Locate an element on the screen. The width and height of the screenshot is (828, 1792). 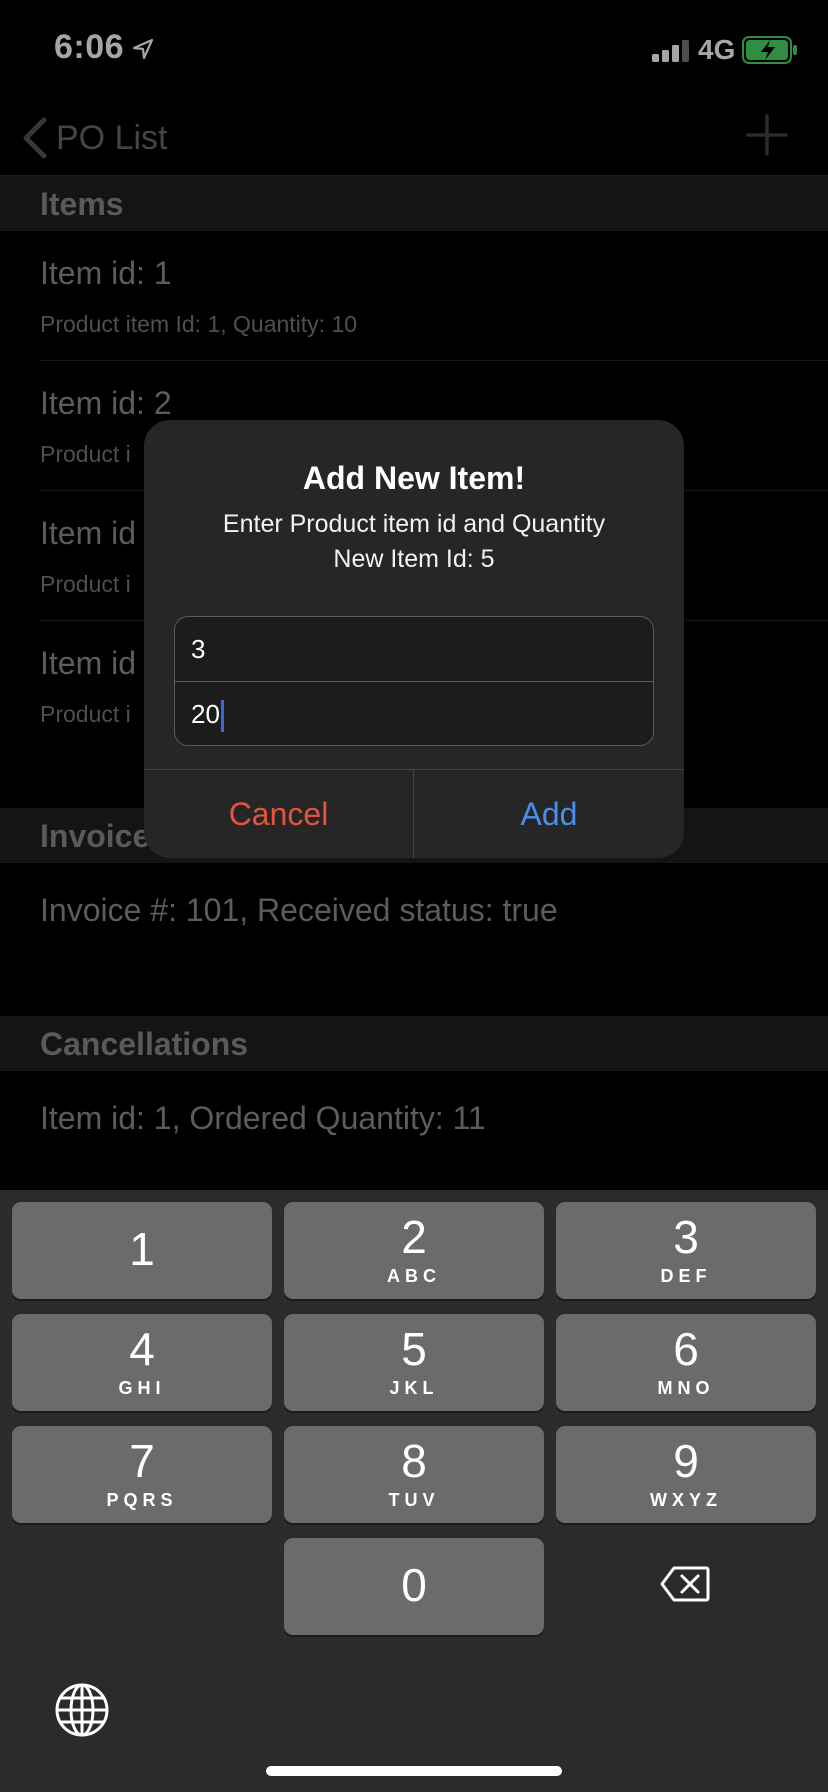
key-letters: DEF is located at coordinates (686, 1276).